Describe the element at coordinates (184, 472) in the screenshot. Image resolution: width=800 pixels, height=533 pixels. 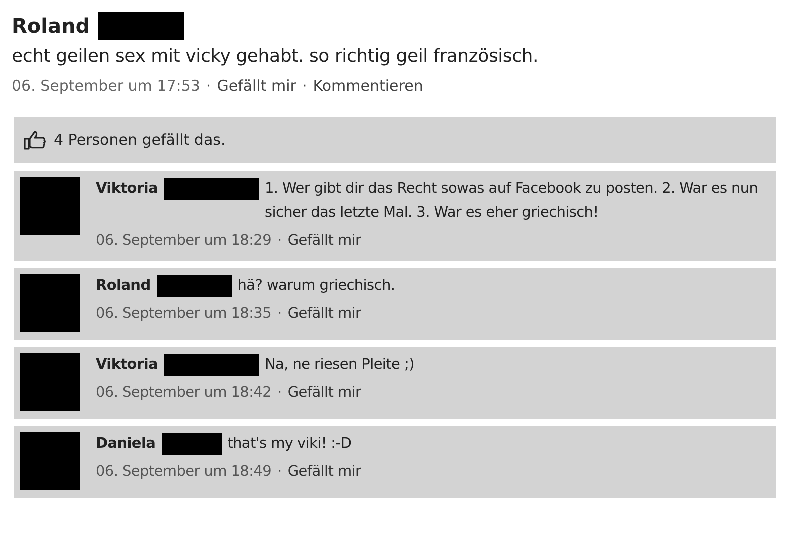
I see `timestamp: 06. September um 18:49` at that location.